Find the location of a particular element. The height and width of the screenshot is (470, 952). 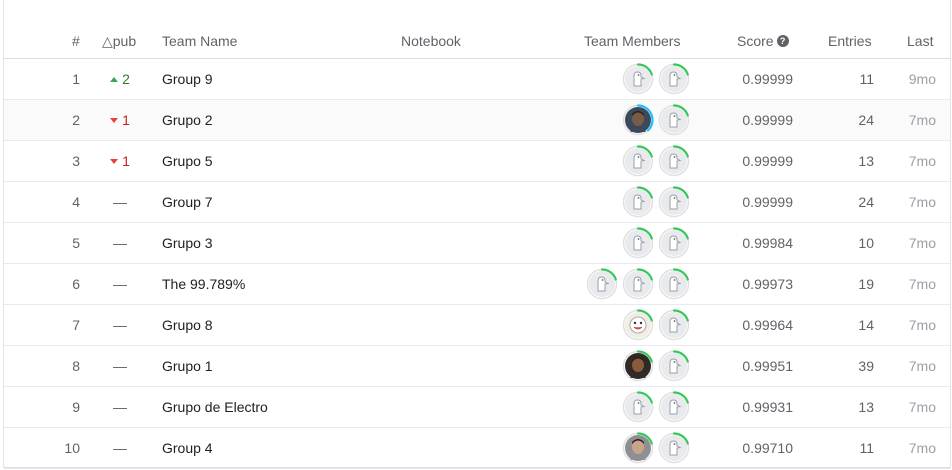

team-name-link: Grupo 5 is located at coordinates (292, 161).